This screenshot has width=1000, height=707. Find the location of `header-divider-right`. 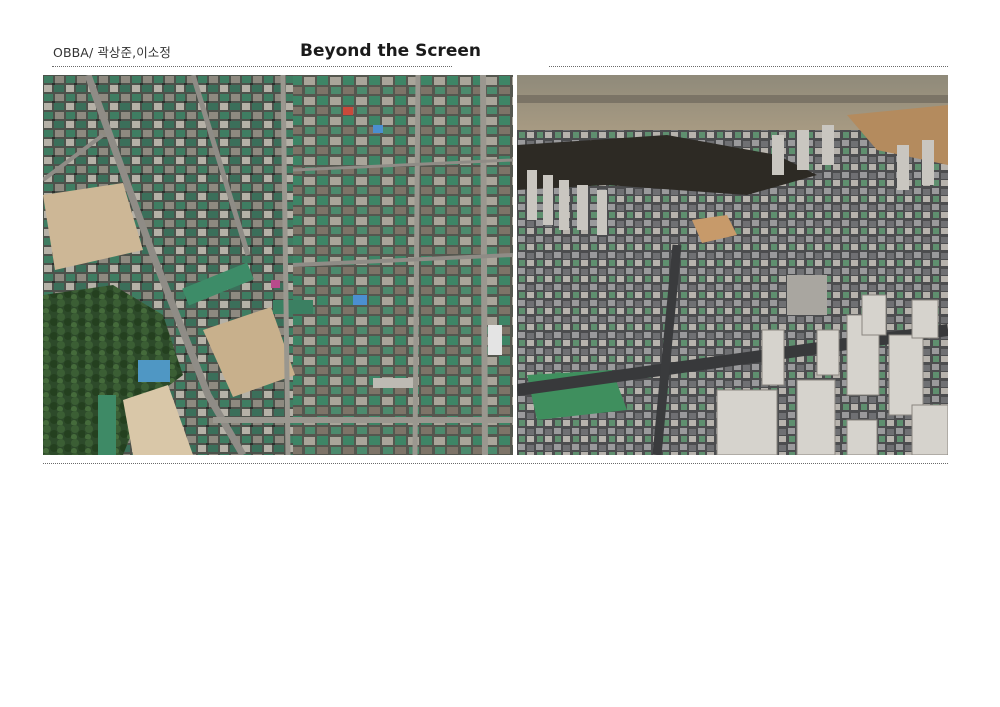

header-divider-right is located at coordinates (748, 66).